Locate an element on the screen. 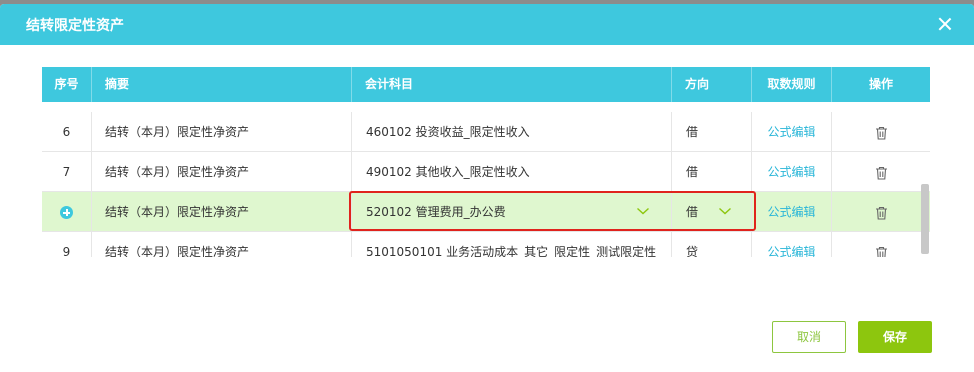  dialog-titlebar: 结转限定性资产 is located at coordinates (487, 24).